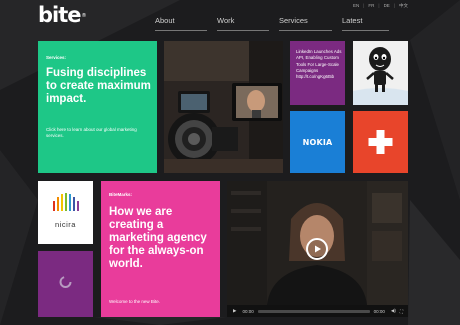 The height and width of the screenshot is (325, 460). I want to click on nav-label: About, so click(165, 20).